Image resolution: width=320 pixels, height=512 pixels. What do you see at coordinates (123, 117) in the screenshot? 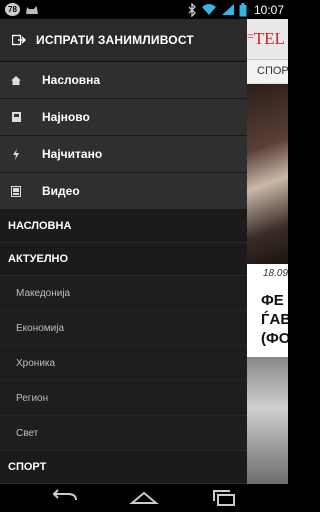
I see `nav-item-newest: Најново` at bounding box center [123, 117].